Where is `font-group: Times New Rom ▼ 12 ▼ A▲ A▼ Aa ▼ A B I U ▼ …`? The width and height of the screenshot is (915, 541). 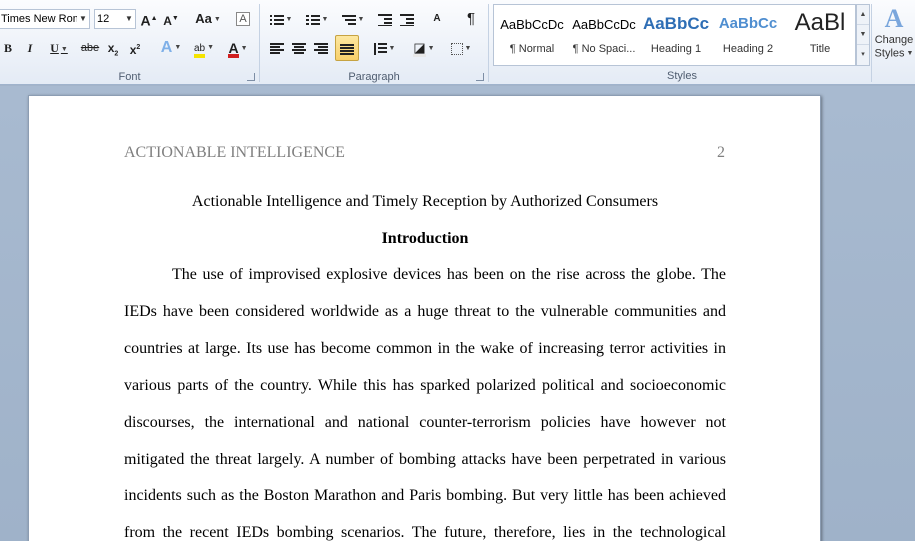 font-group: Times New Rom ▼ 12 ▼ A▲ A▼ Aa ▼ A B I U ▼ … is located at coordinates (129, 42).